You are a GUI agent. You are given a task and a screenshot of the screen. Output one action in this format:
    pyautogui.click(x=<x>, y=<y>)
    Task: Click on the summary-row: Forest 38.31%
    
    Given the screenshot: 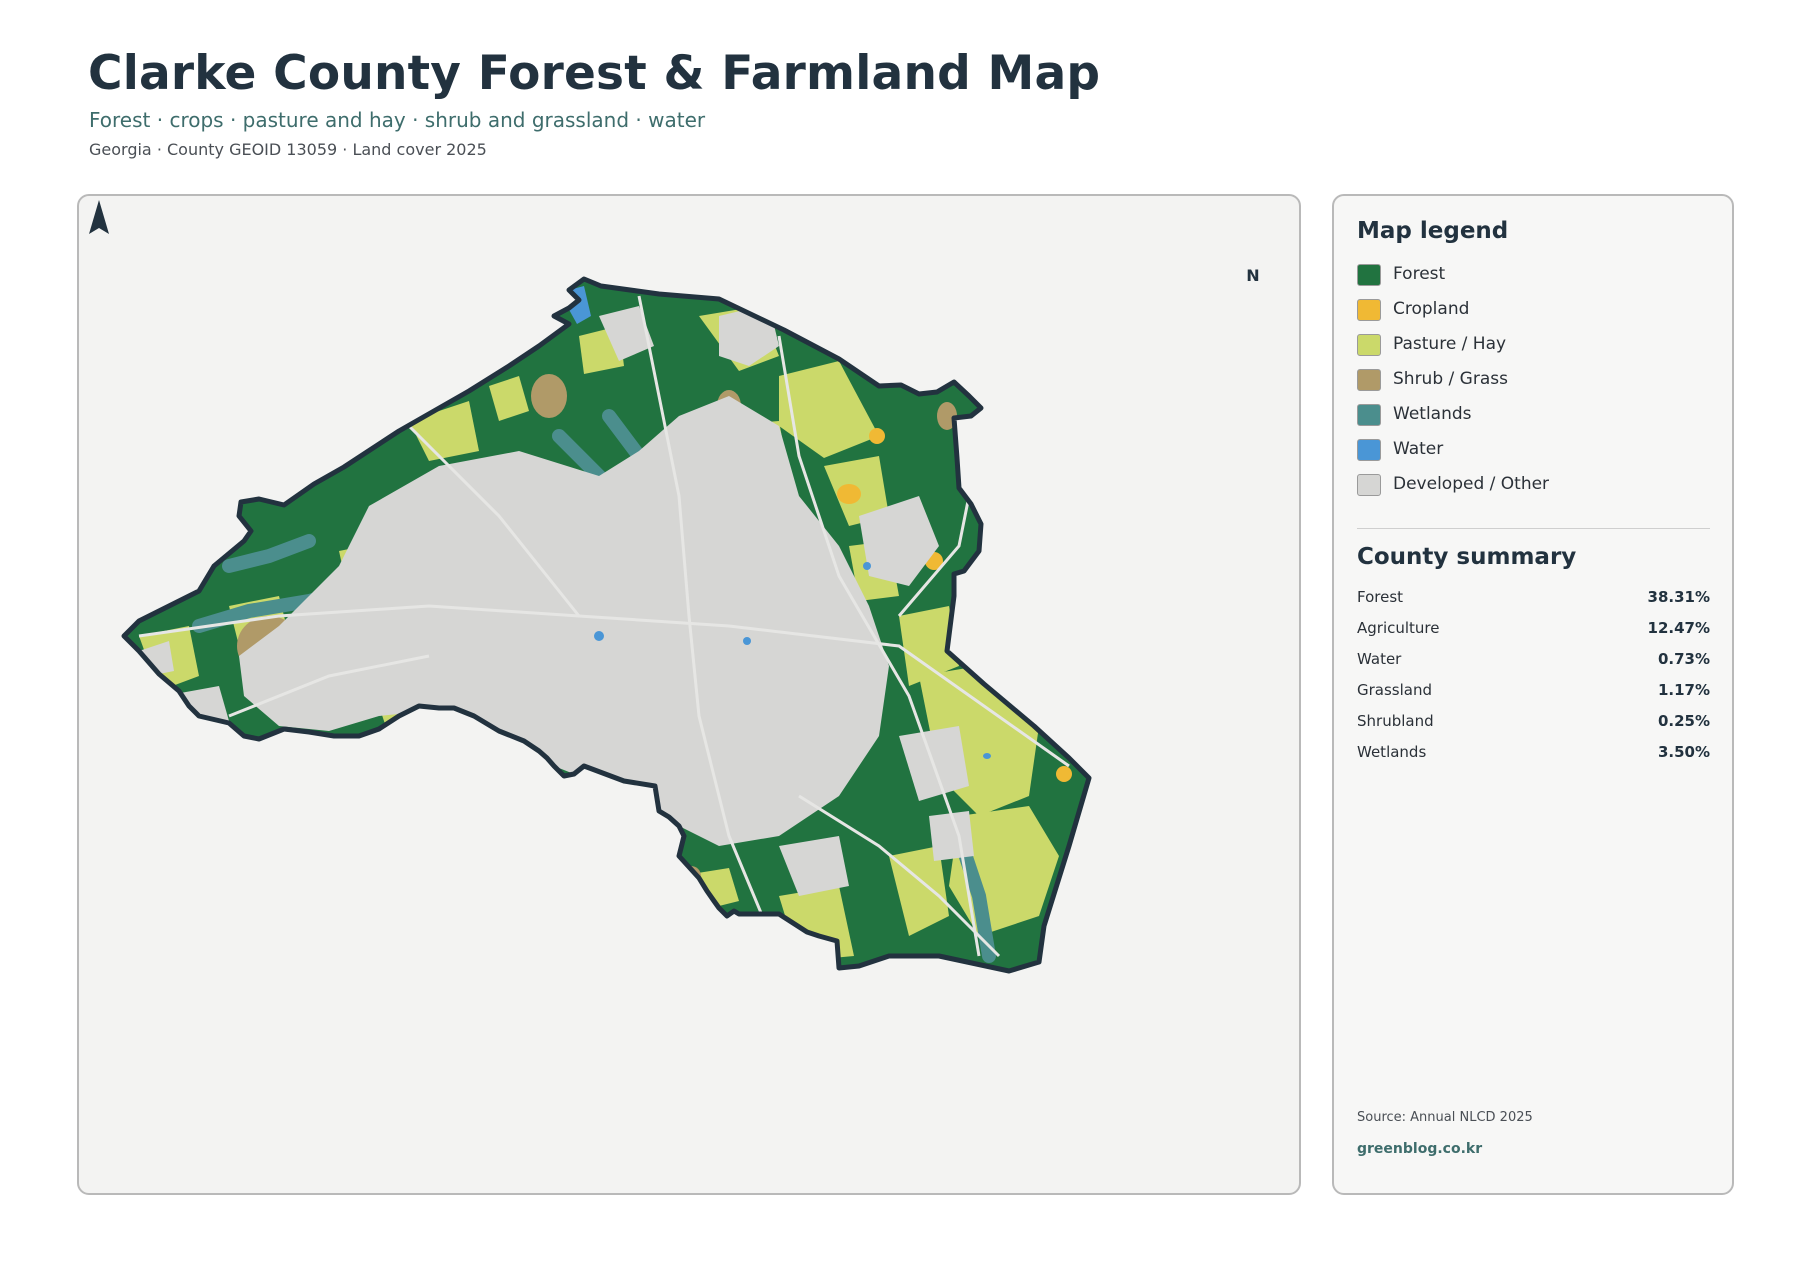 What is the action you would take?
    pyautogui.click(x=1533, y=603)
    